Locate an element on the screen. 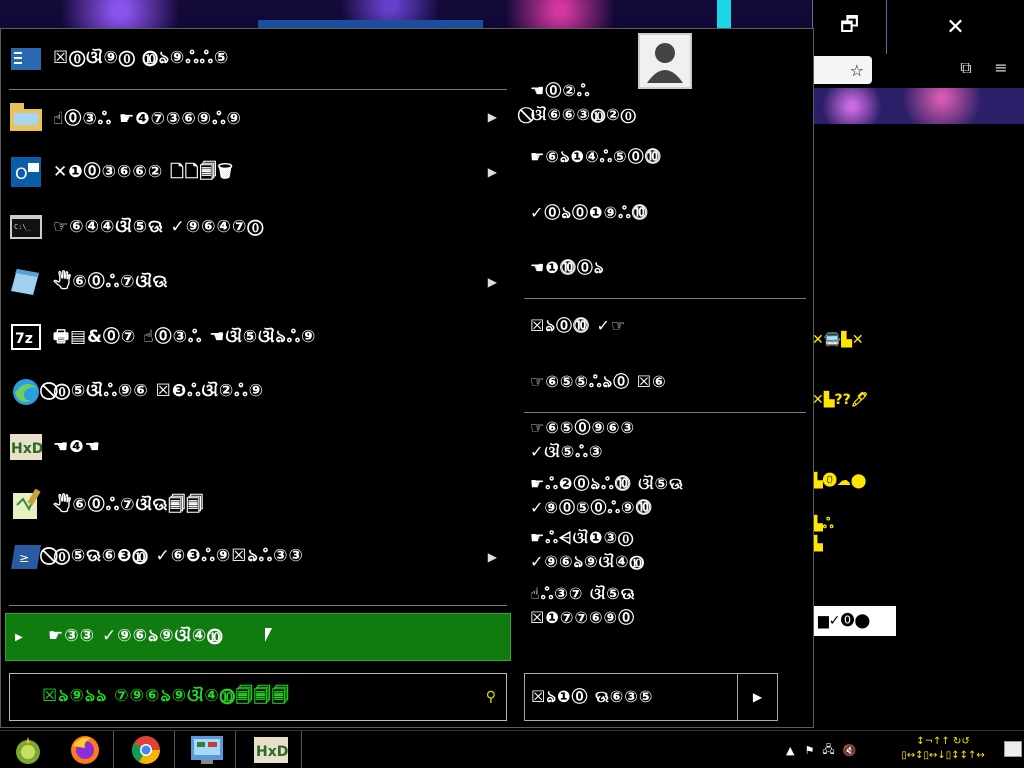 This screenshot has width=1024, height=768. folder-icon is located at coordinates (26, 117).